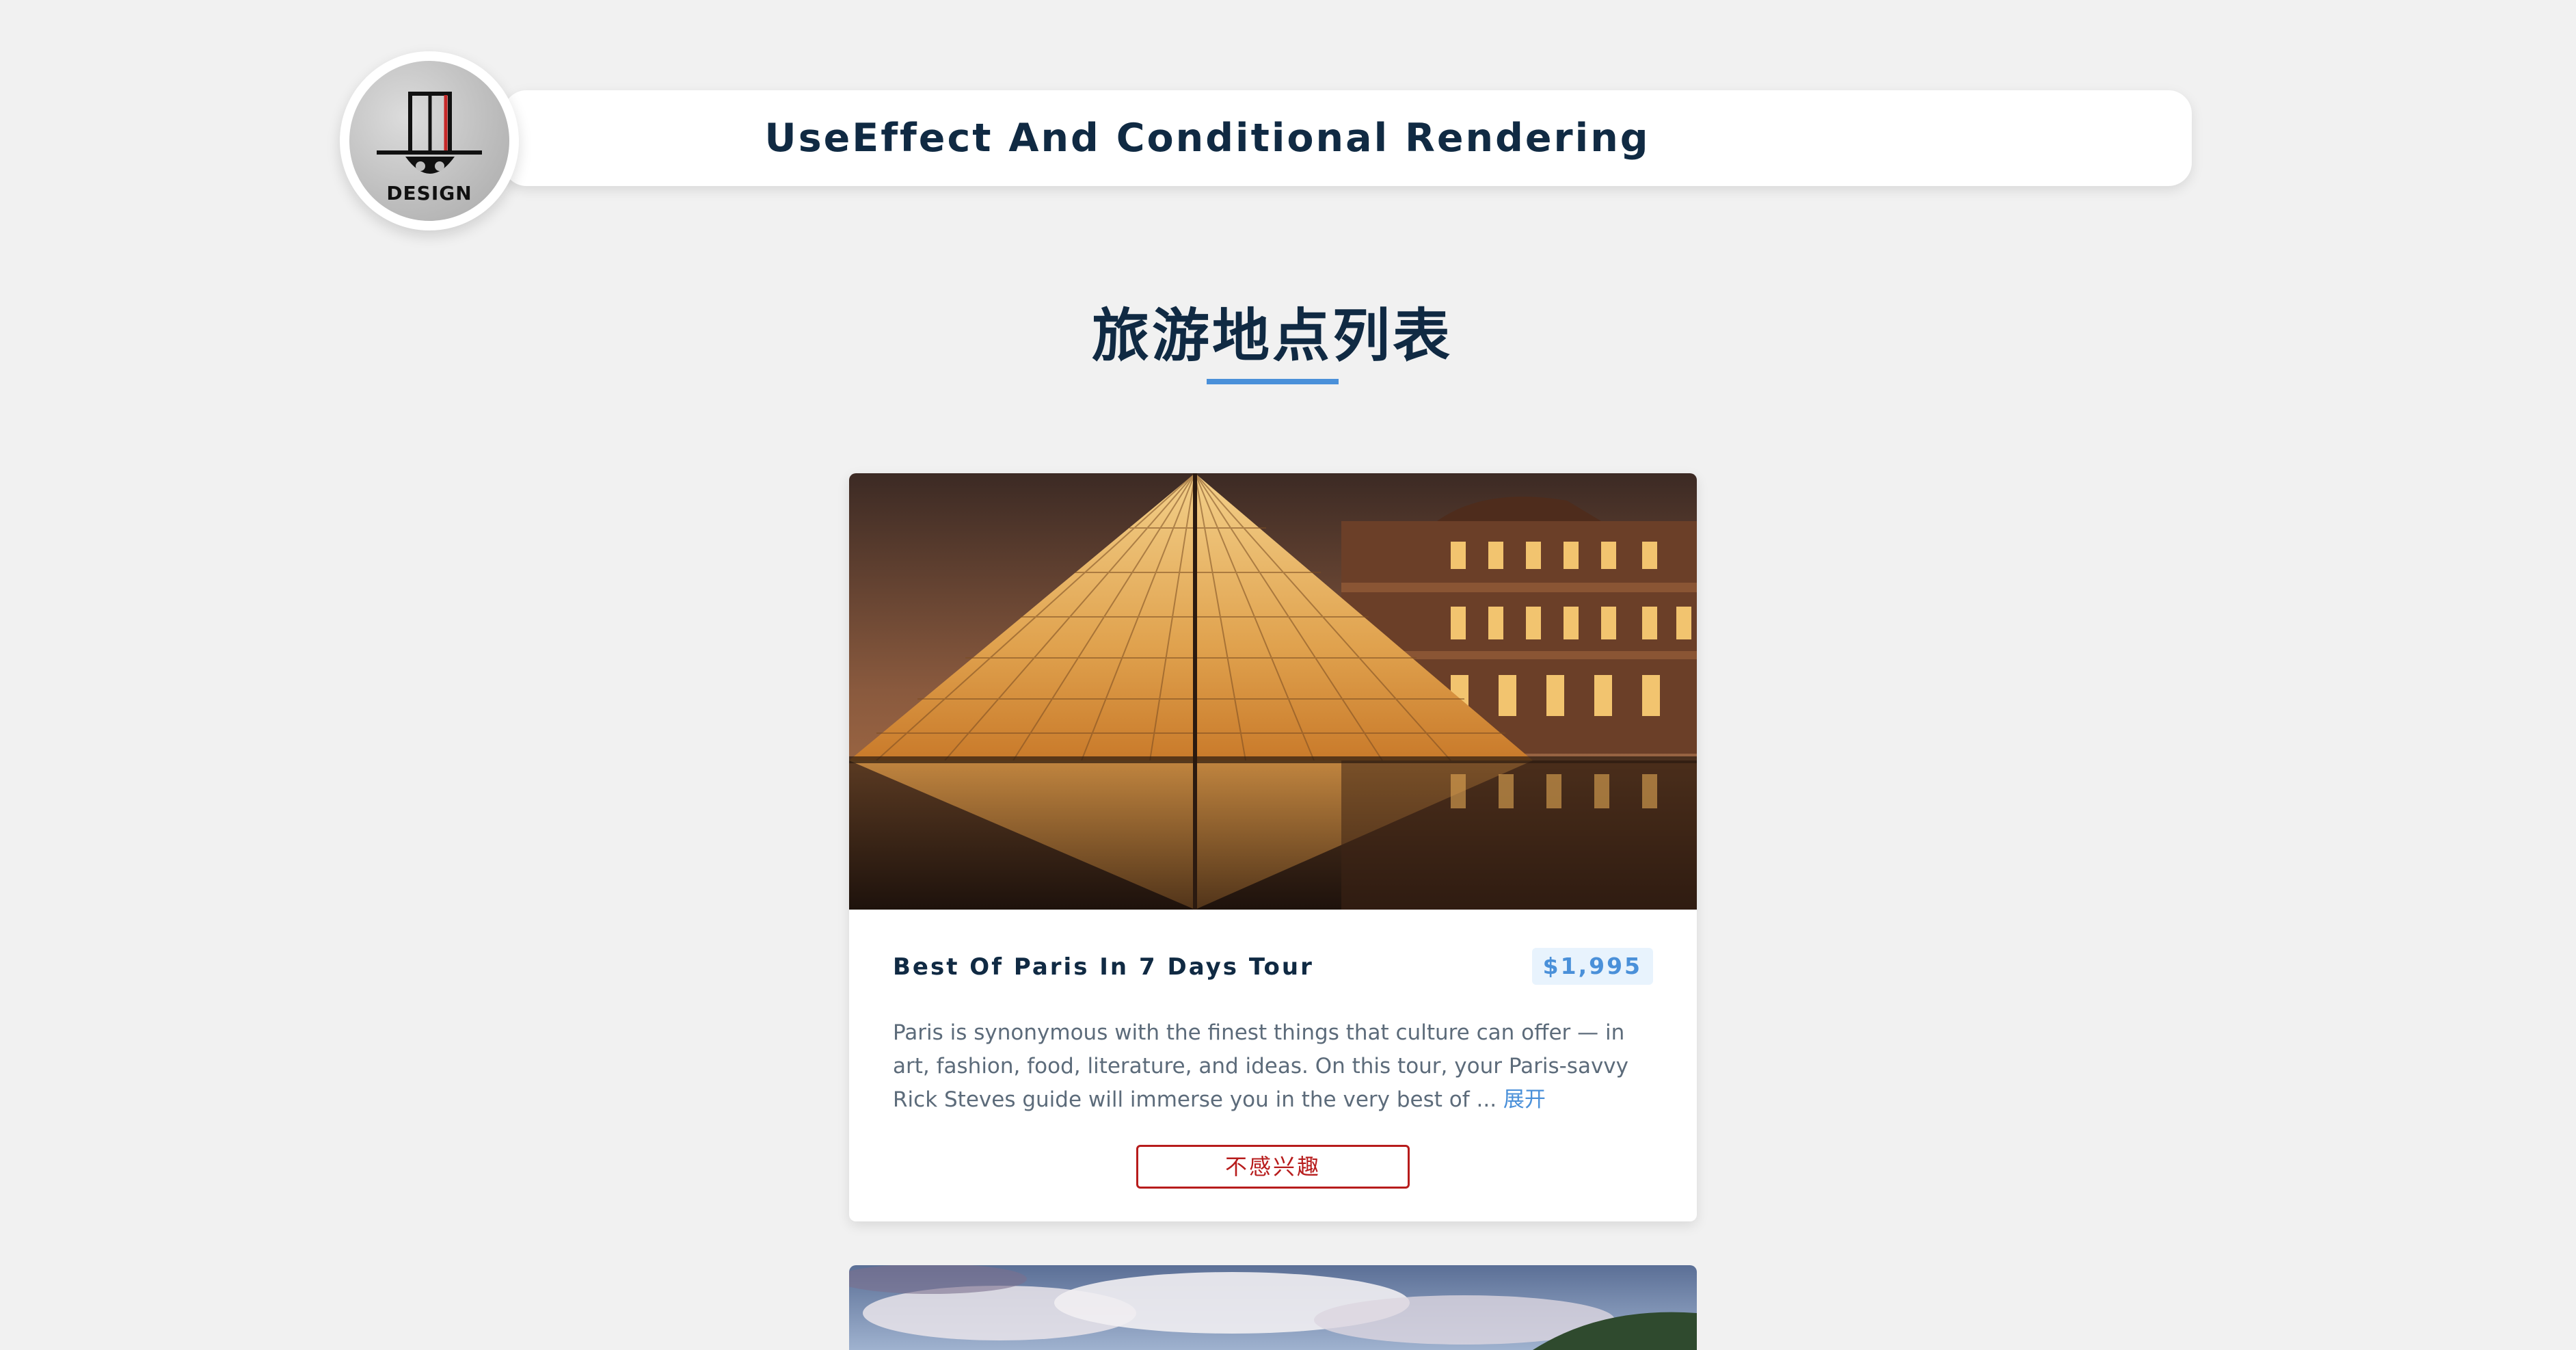  I want to click on design-logo: DESIGN, so click(429, 140).